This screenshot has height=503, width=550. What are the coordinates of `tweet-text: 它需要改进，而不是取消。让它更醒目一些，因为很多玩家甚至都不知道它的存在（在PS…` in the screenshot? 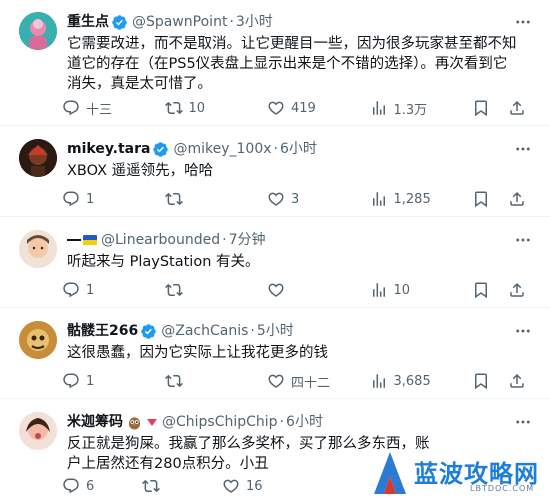 It's located at (292, 64).